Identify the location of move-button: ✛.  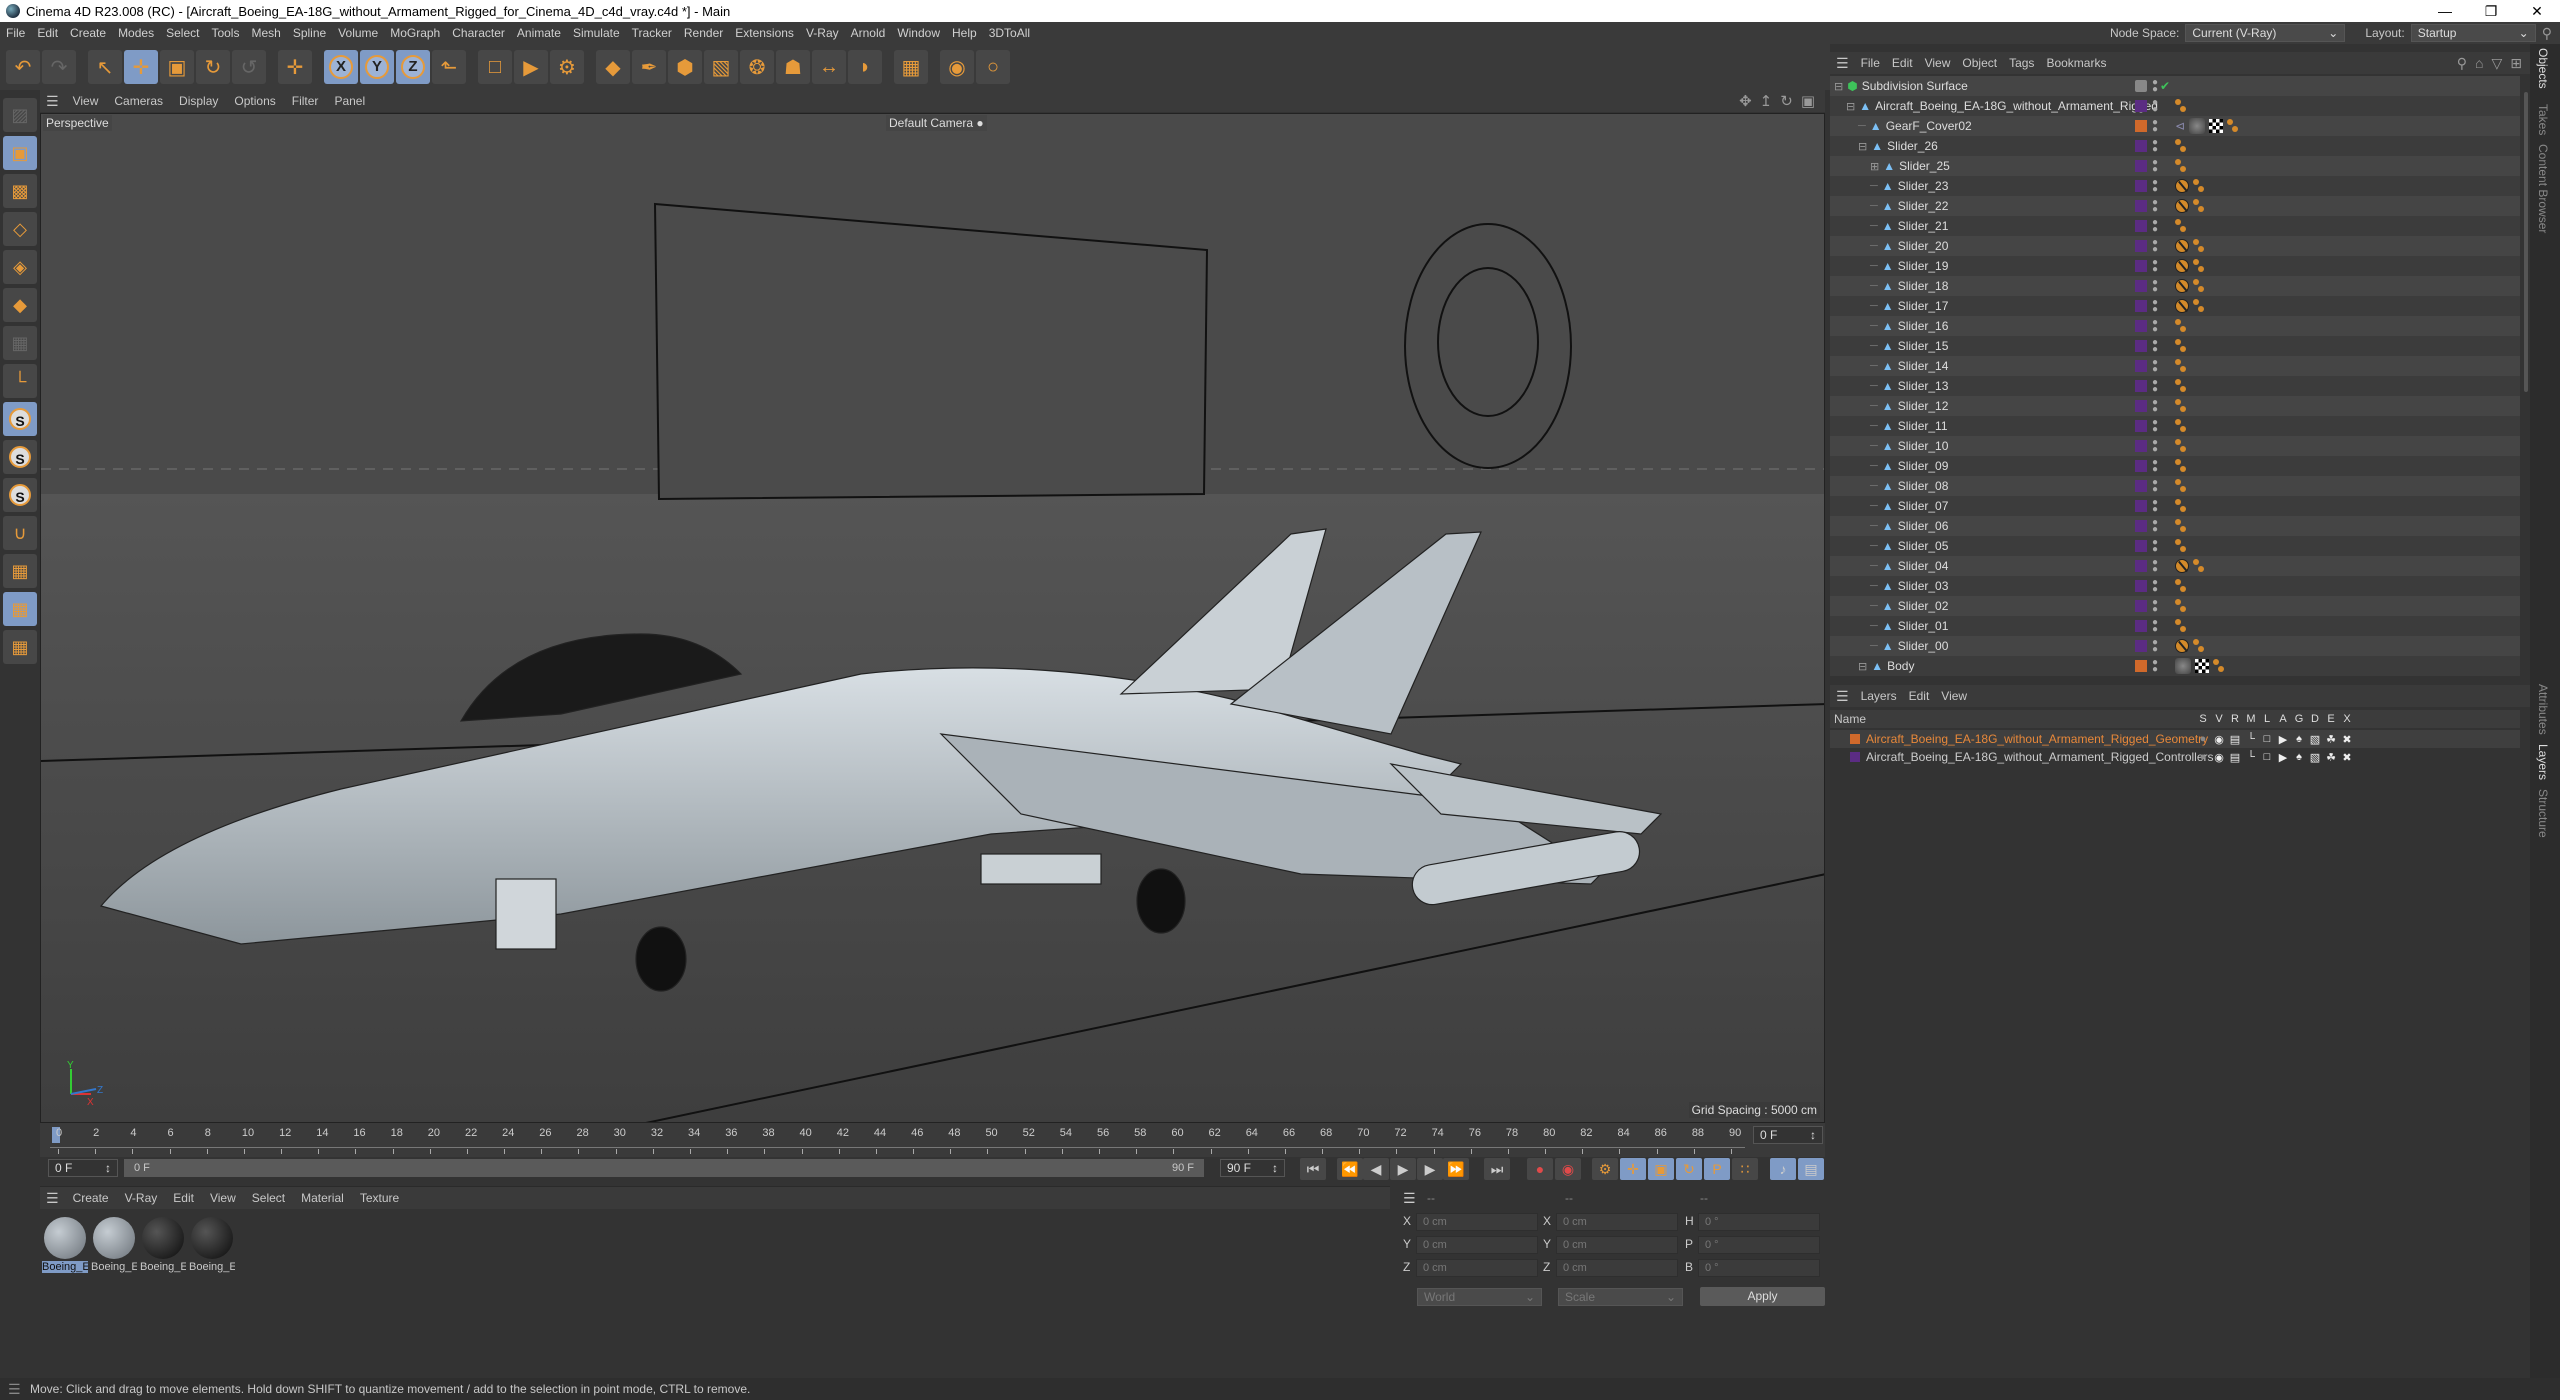
(141, 67).